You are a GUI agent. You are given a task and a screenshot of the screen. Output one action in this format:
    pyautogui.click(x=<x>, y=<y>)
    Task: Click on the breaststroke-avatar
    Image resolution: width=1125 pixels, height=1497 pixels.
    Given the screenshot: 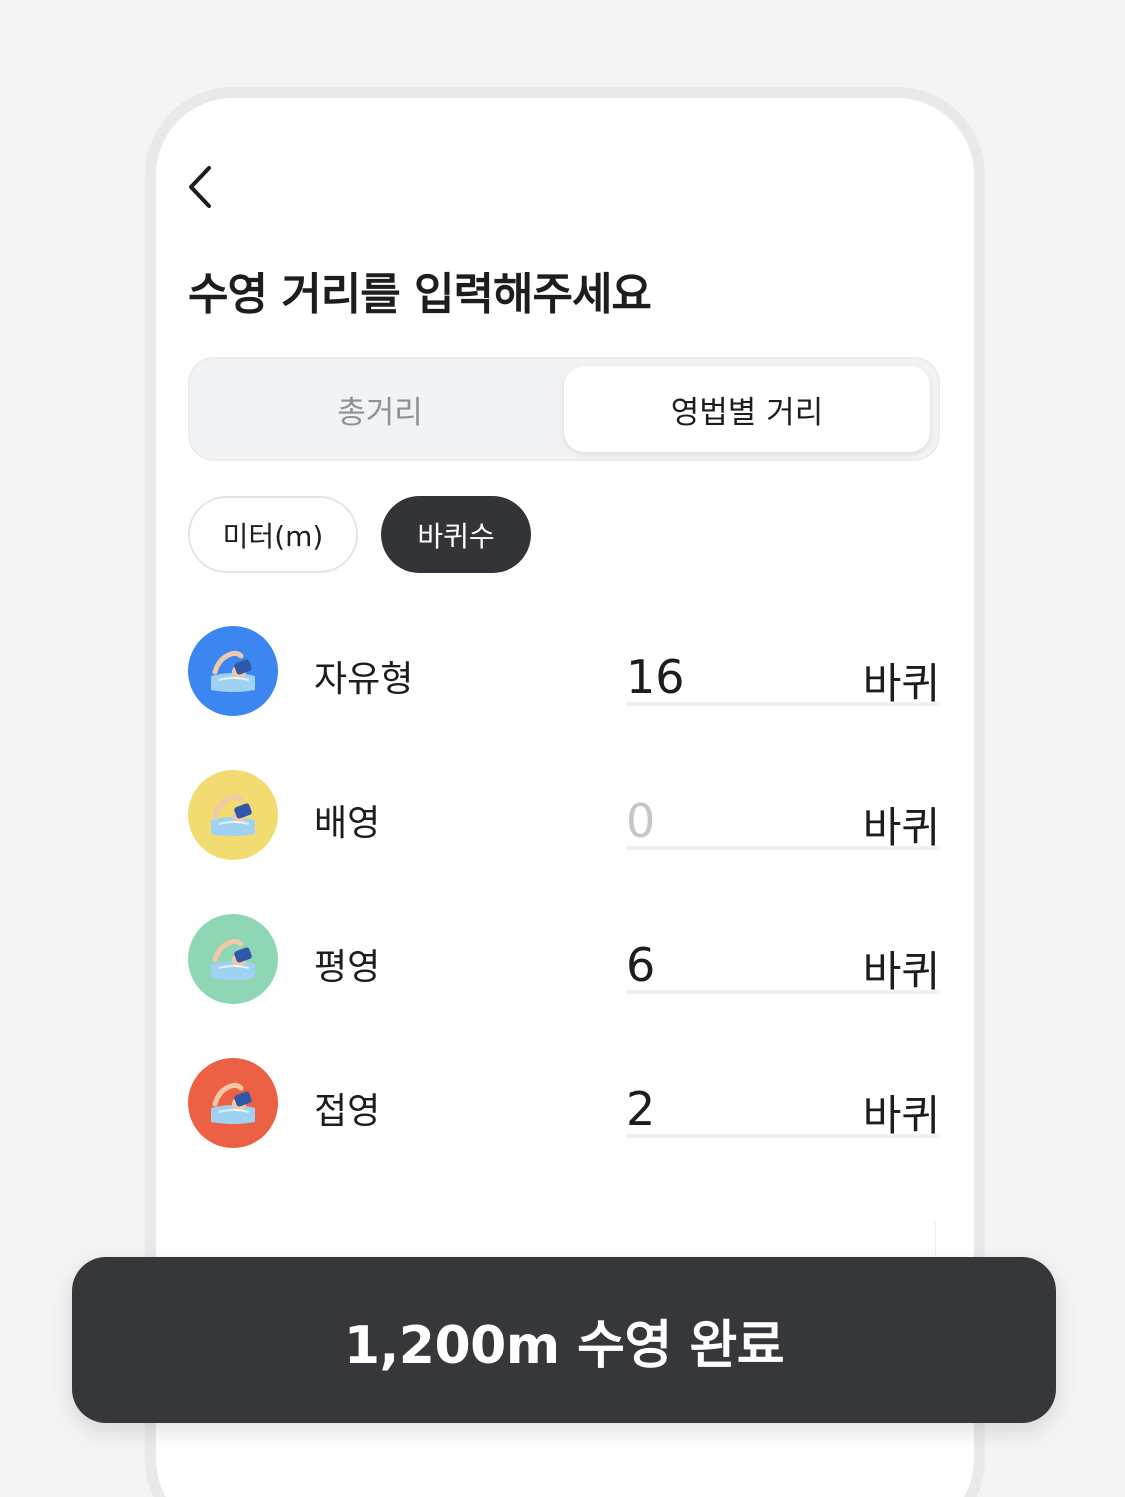 What is the action you would take?
    pyautogui.click(x=233, y=959)
    